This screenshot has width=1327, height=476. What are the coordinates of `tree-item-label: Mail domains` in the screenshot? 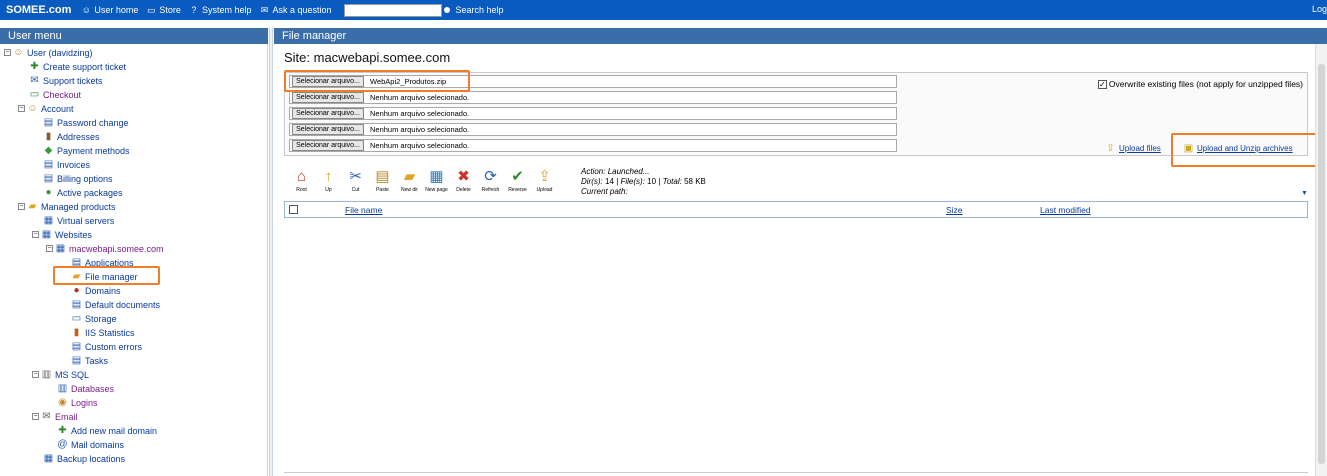 It's located at (98, 444).